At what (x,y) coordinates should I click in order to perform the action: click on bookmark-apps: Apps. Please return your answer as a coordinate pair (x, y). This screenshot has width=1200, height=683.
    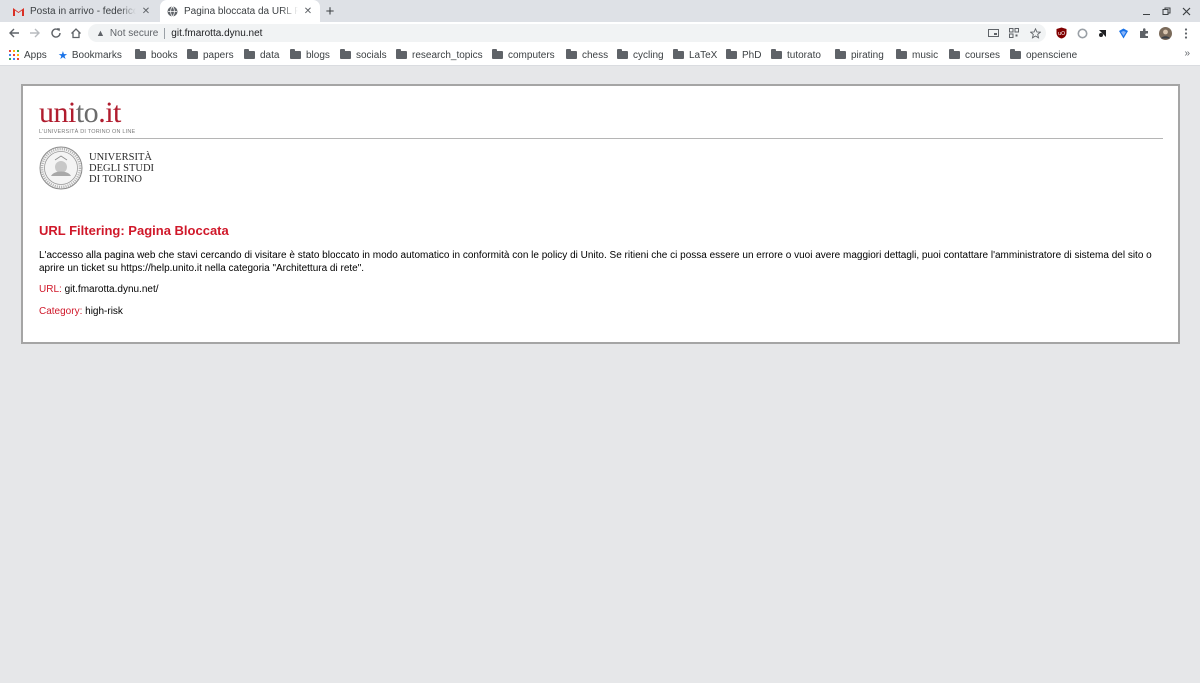
    Looking at the image, I should click on (28, 55).